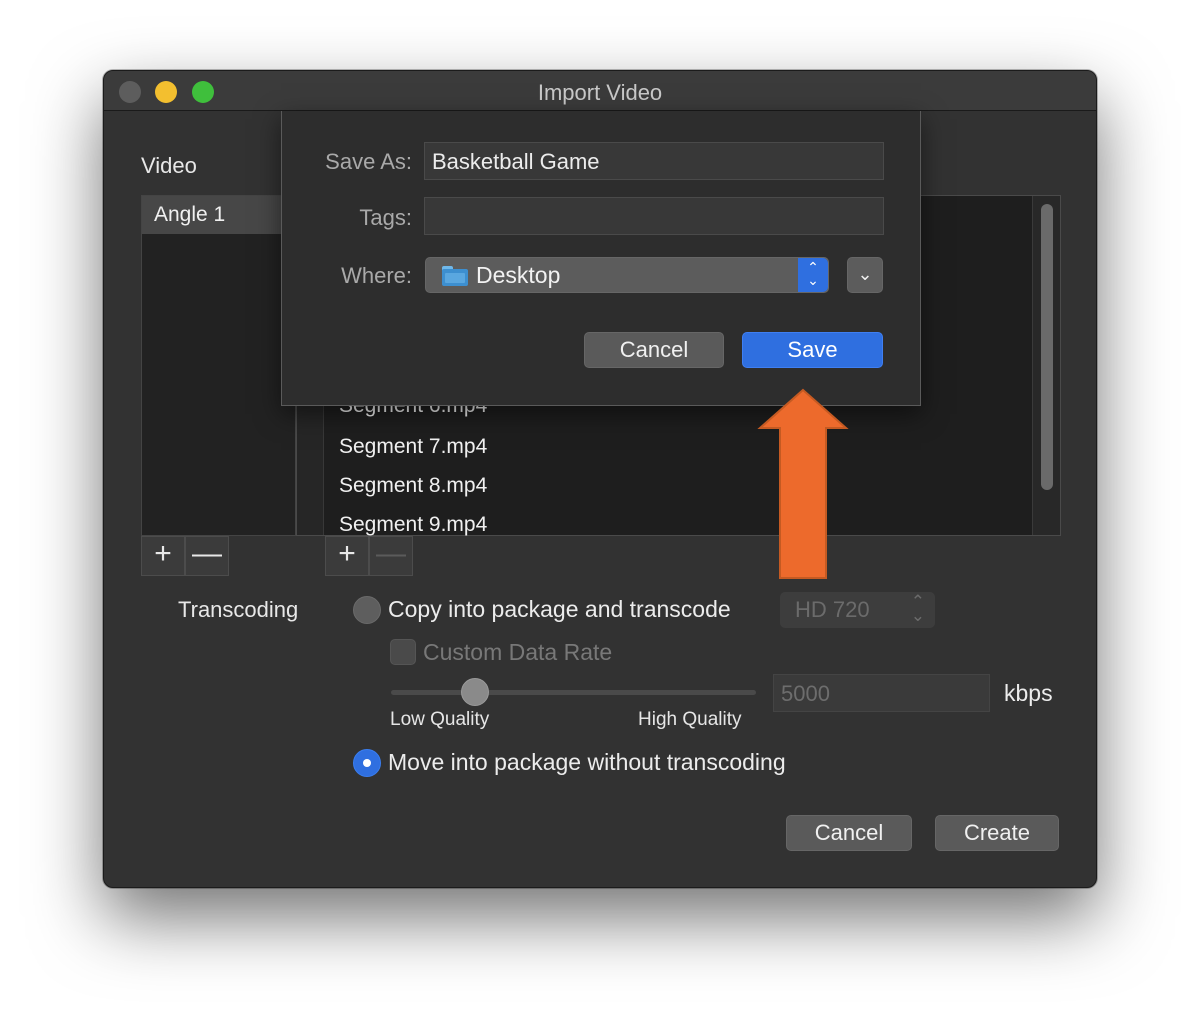 The width and height of the screenshot is (1200, 1025). What do you see at coordinates (163, 556) in the screenshot?
I see `add-angle-button: +` at bounding box center [163, 556].